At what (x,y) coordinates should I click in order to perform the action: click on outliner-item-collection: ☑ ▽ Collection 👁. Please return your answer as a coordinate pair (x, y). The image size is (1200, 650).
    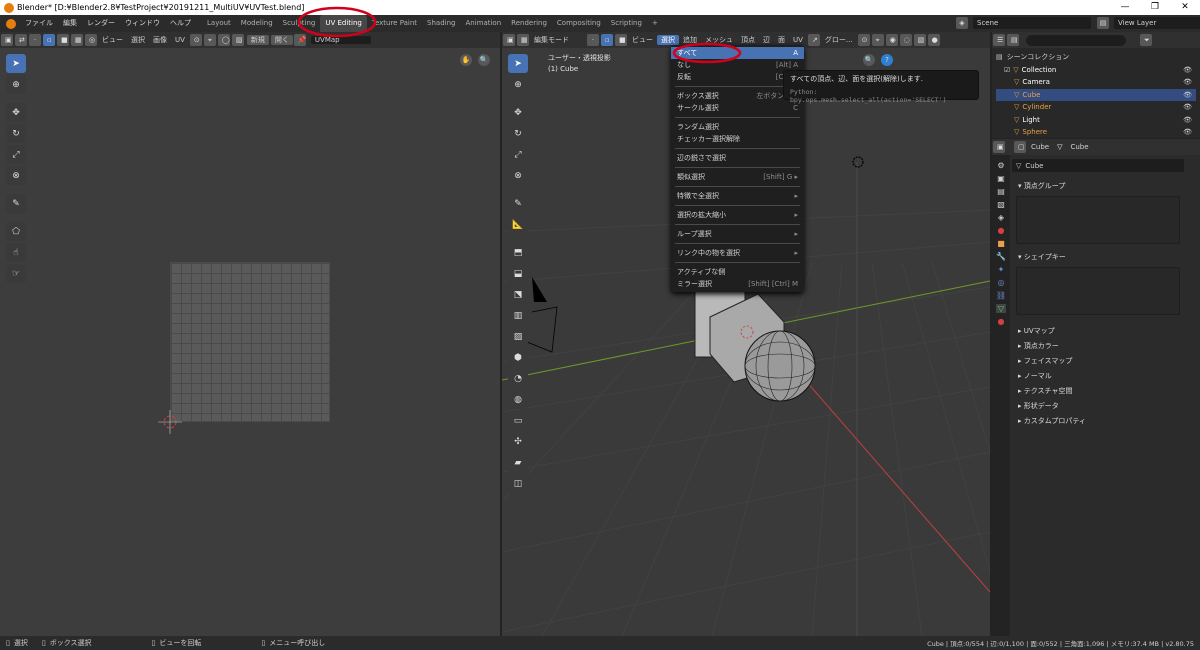
    Looking at the image, I should click on (1096, 70).